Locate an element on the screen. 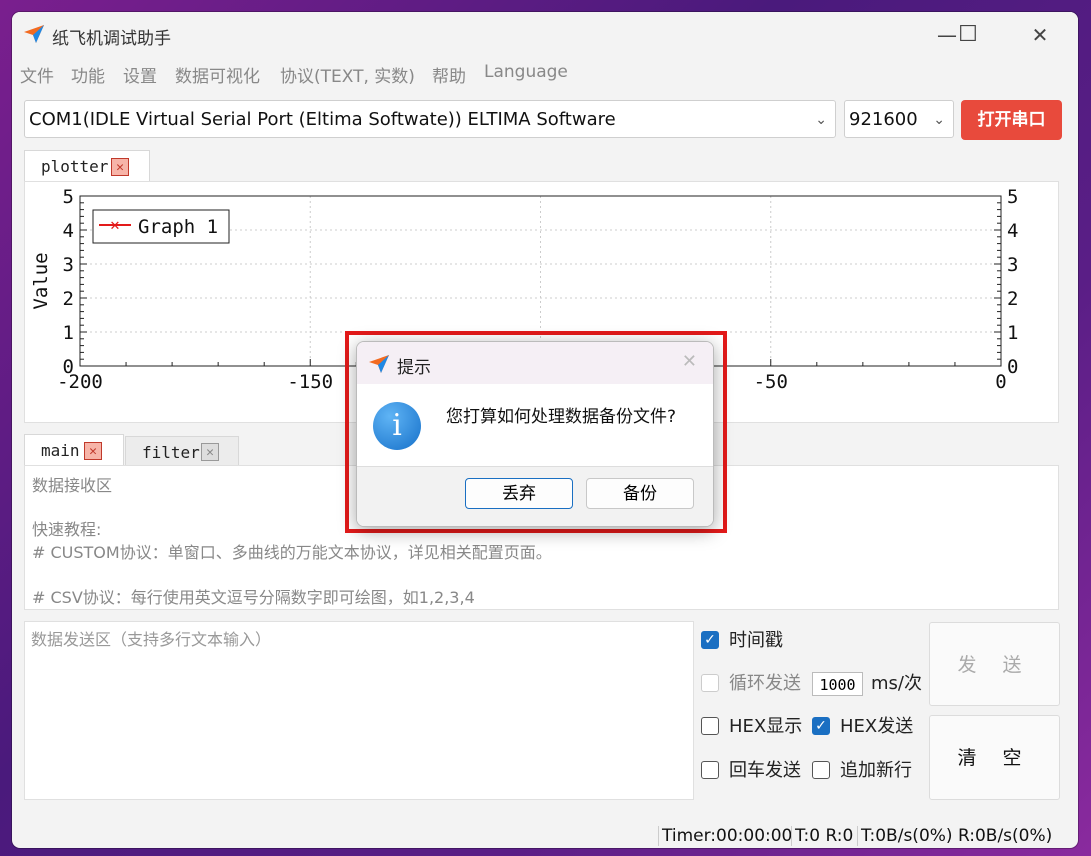 The image size is (1091, 856). status-counts: T:0 R:0 is located at coordinates (822, 836).